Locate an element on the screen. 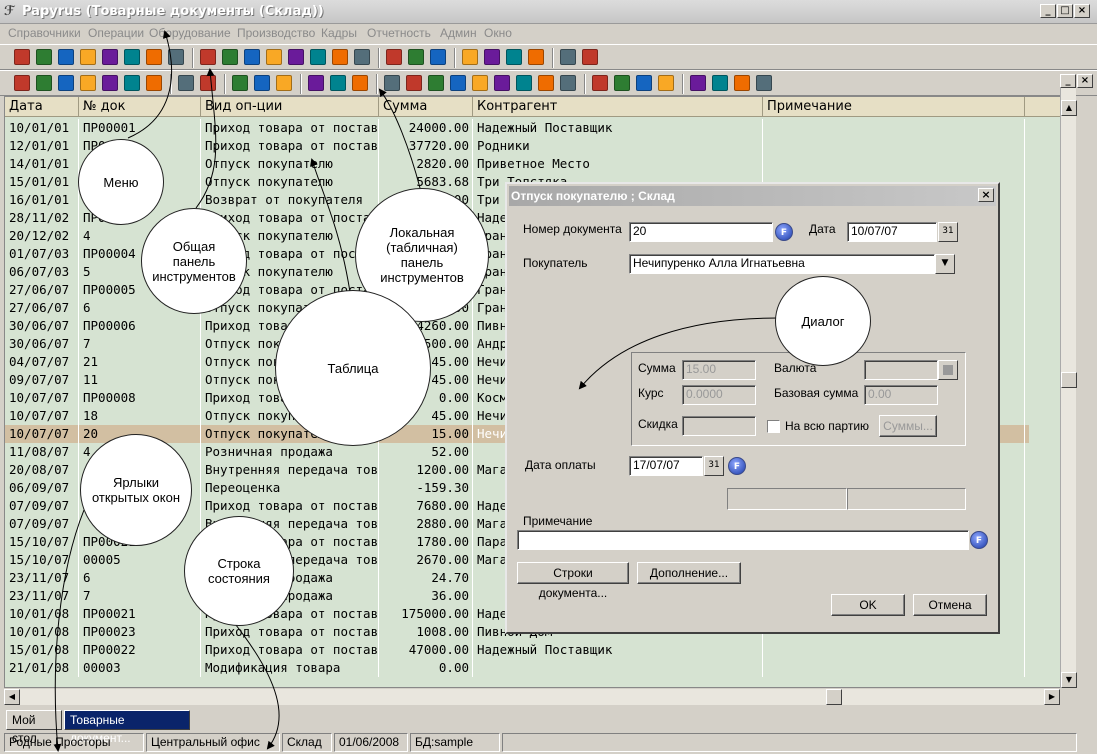 Image resolution: width=1097 pixels, height=754 pixels. menu-item-staff: Кадры is located at coordinates (339, 33).